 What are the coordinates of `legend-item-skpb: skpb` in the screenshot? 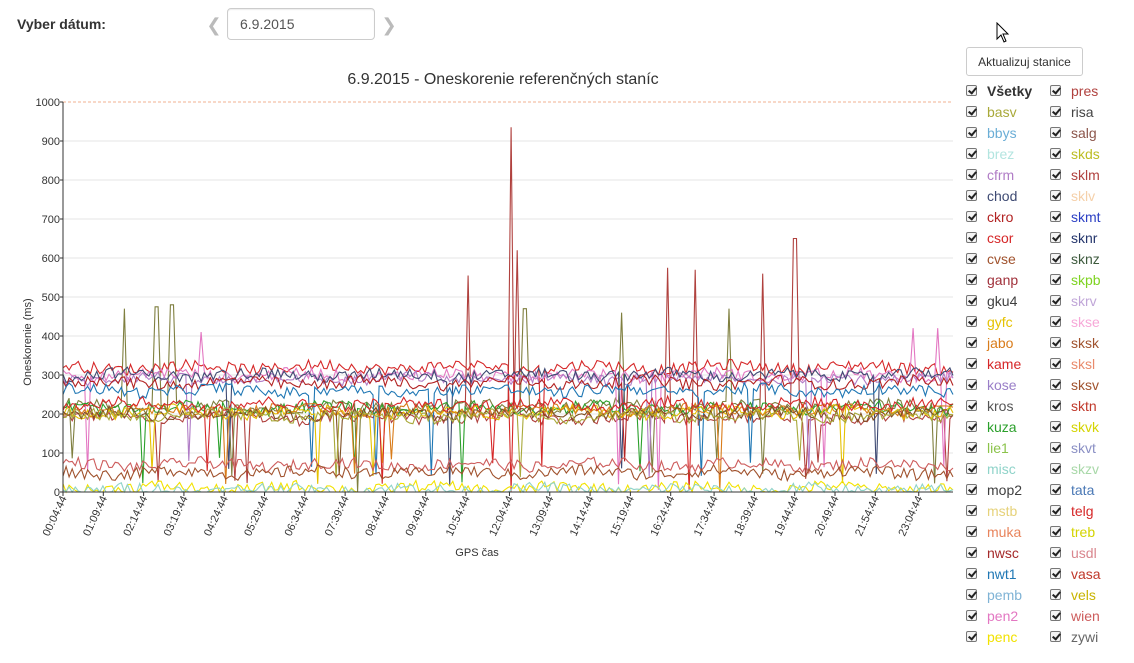 It's located at (1075, 279).